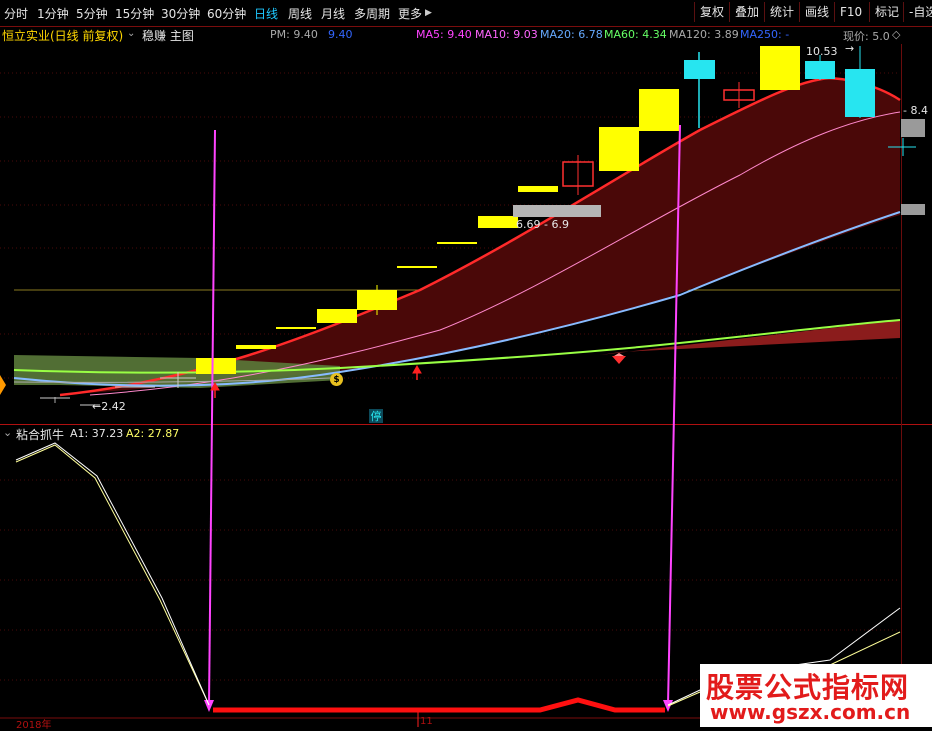 The height and width of the screenshot is (731, 932). What do you see at coordinates (810, 712) in the screenshot?
I see `watermark-url: www.gszx.com.cn` at bounding box center [810, 712].